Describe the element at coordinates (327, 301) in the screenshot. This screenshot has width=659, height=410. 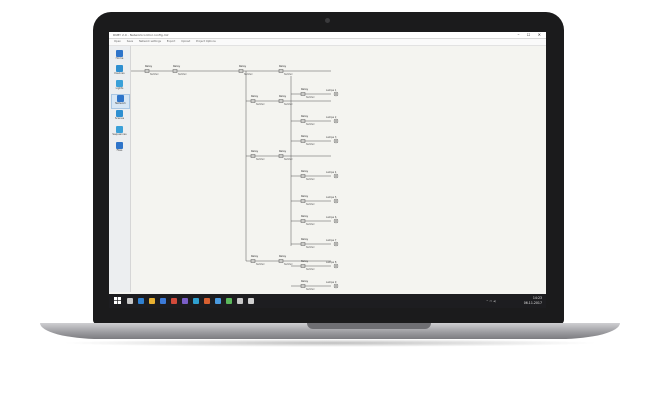
I see `taskbar: ^ ▭ ◂) 14:23 06.11.2017` at that location.